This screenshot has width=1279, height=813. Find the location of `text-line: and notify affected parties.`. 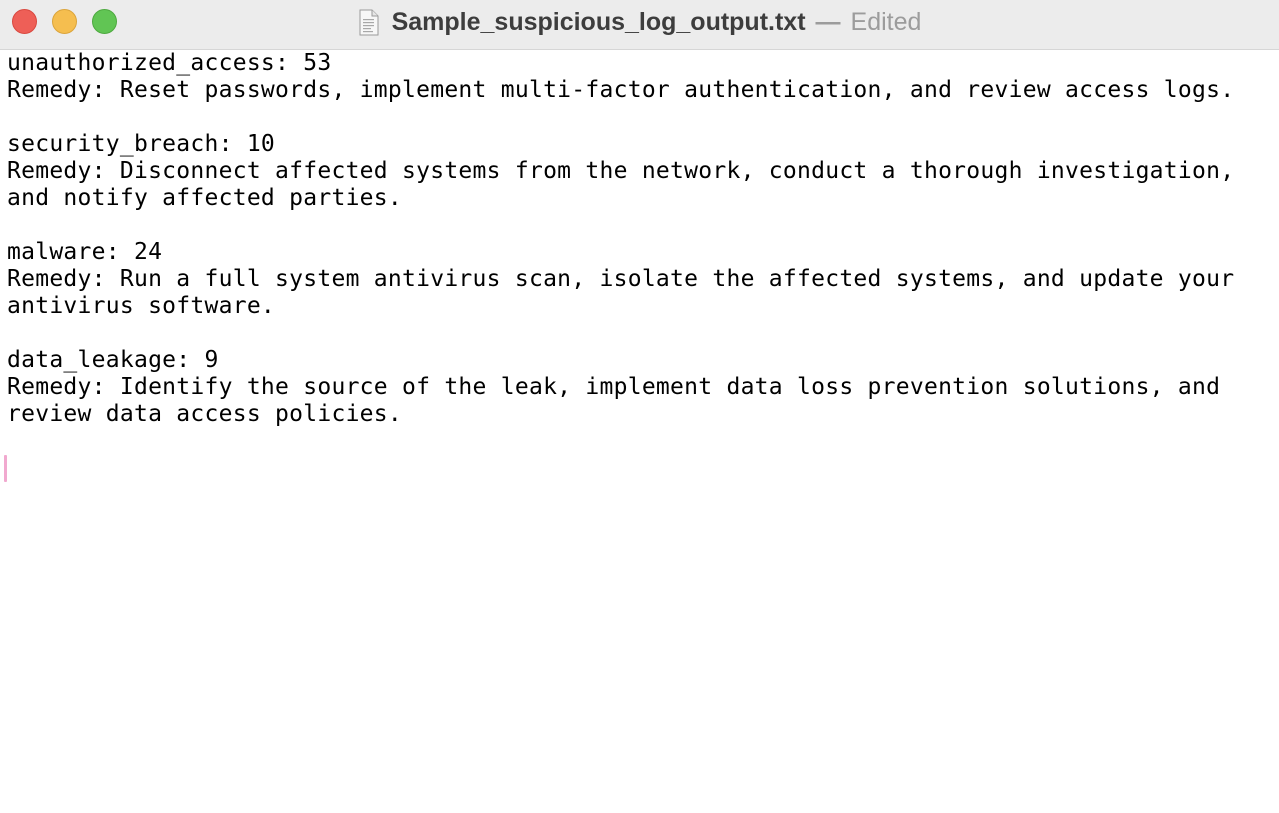

text-line: and notify affected parties. is located at coordinates (205, 198).